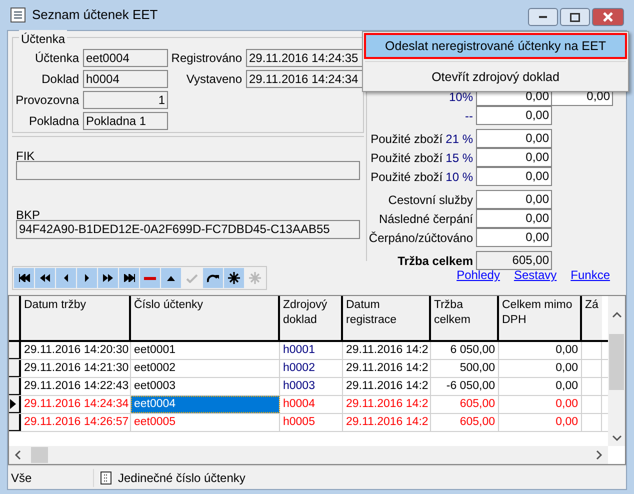  I want to click on vertical-scrollbar, so click(616, 371).